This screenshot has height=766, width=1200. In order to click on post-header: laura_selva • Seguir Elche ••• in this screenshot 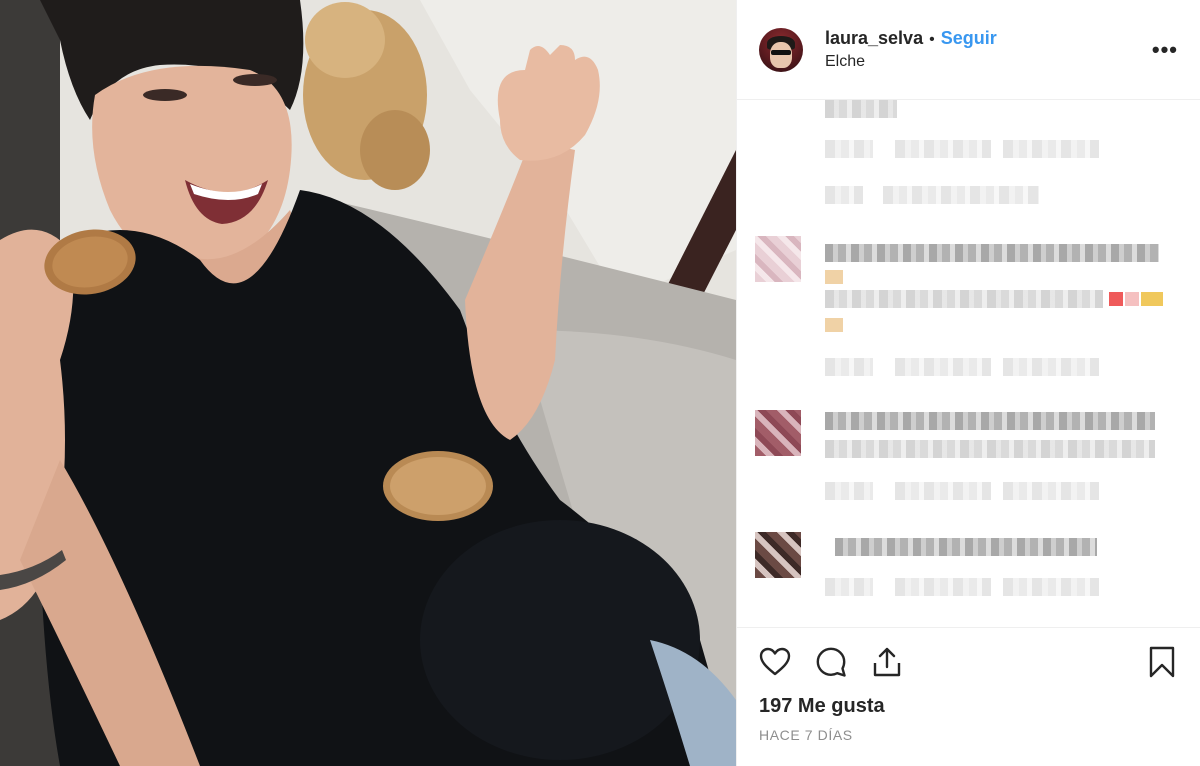, I will do `click(968, 50)`.